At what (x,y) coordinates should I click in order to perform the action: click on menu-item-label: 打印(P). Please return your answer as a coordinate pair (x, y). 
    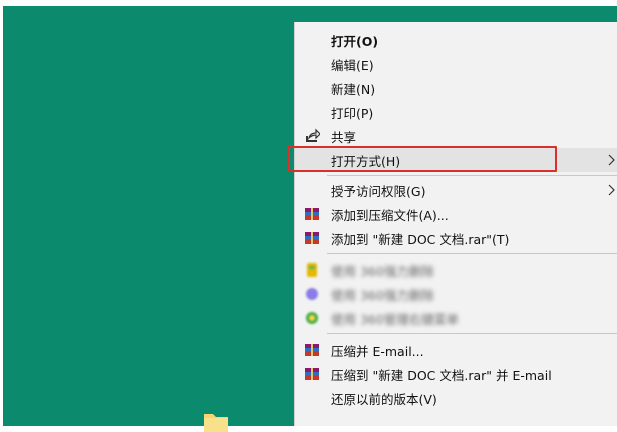
    Looking at the image, I should click on (352, 113).